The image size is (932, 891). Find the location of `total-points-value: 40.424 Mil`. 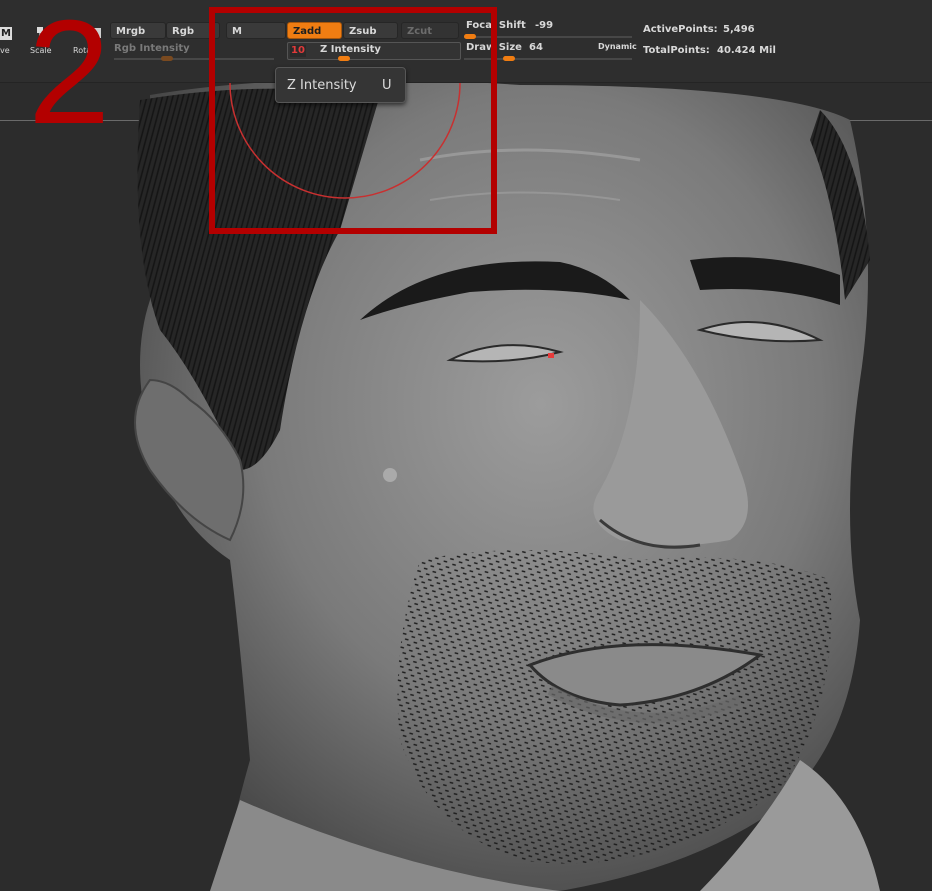

total-points-value: 40.424 Mil is located at coordinates (746, 50).